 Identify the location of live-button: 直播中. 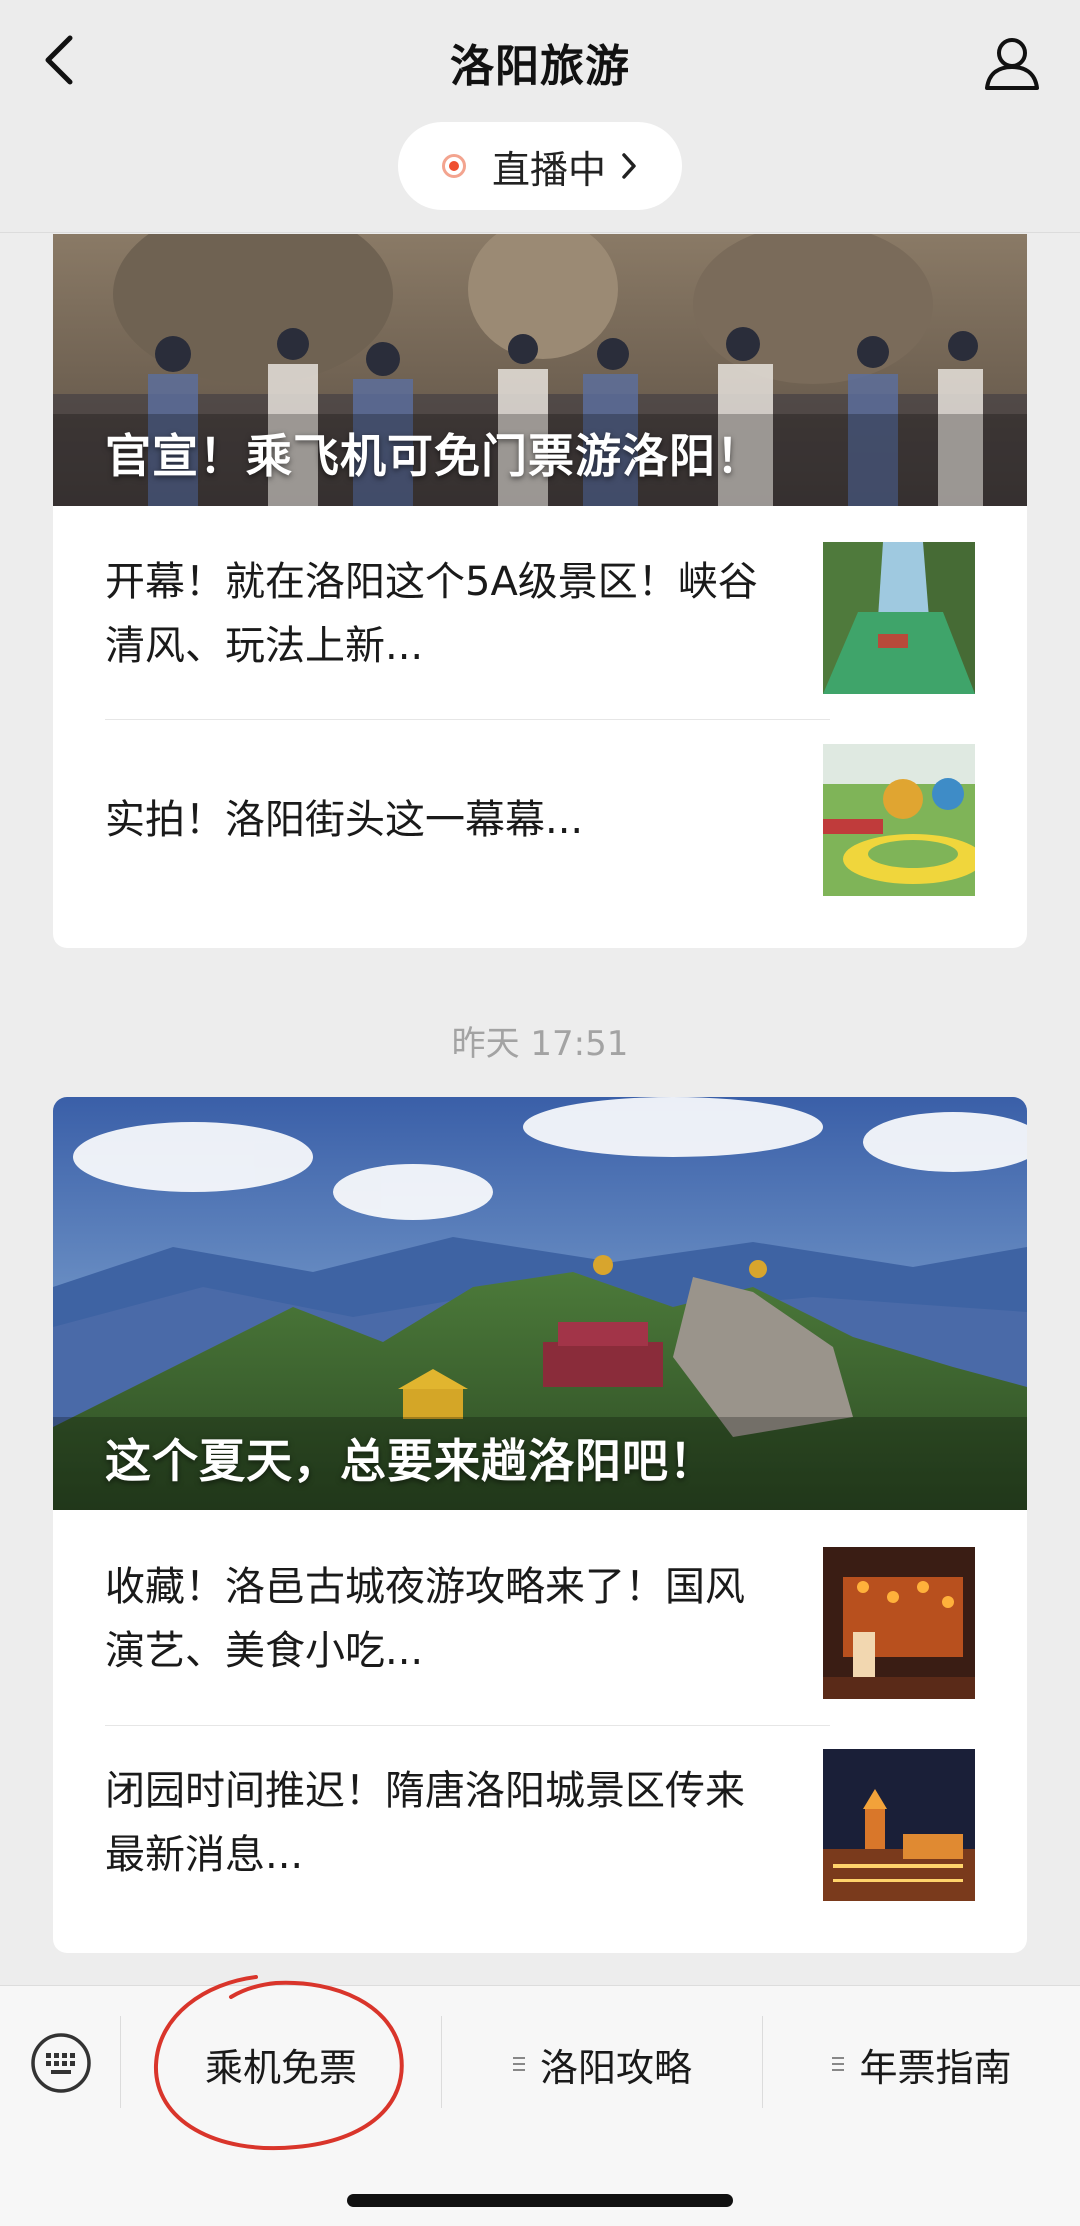
(540, 166).